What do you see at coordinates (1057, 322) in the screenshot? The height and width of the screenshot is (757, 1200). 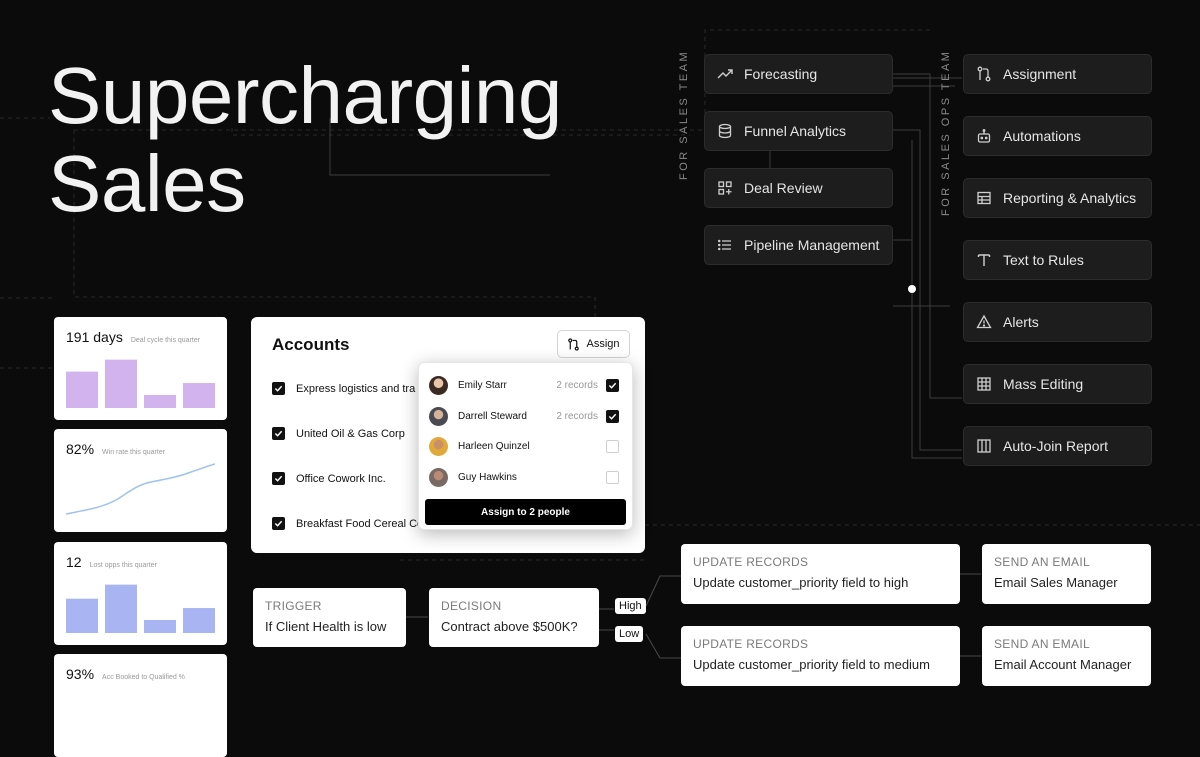 I see `pill-alerts: Alerts` at bounding box center [1057, 322].